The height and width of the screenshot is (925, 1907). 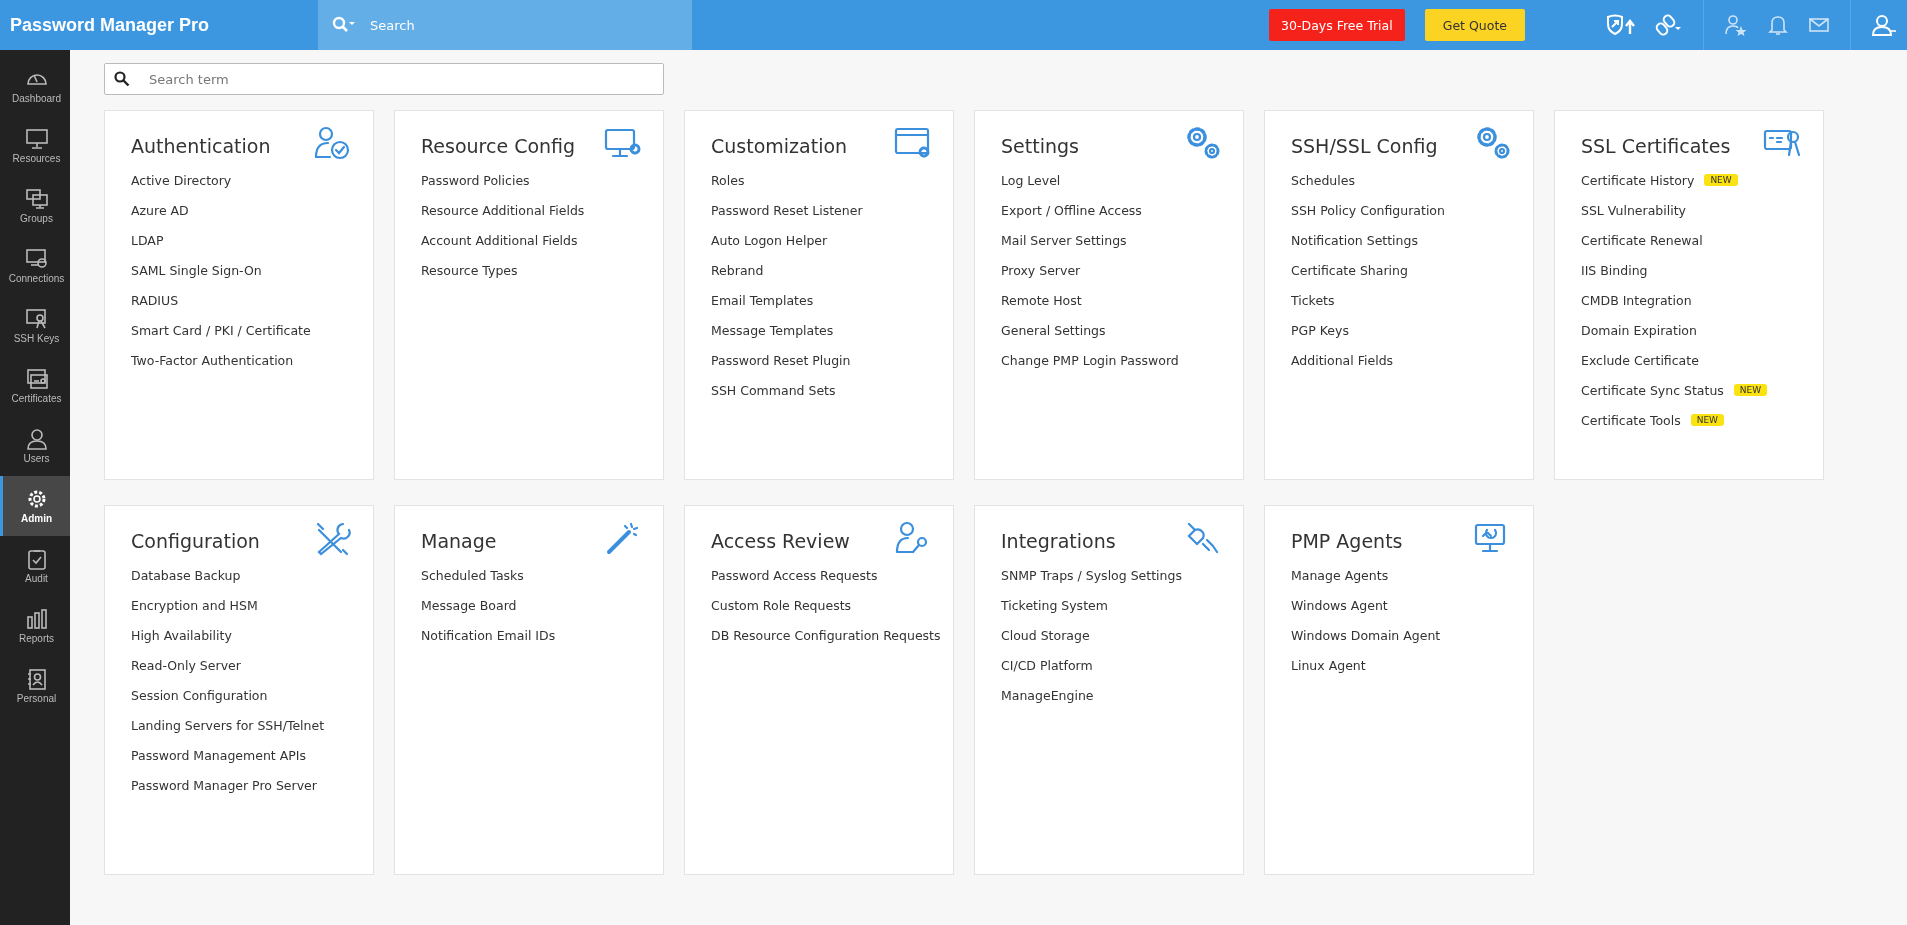 What do you see at coordinates (1320, 330) in the screenshot?
I see `settings-link: PGP Keys` at bounding box center [1320, 330].